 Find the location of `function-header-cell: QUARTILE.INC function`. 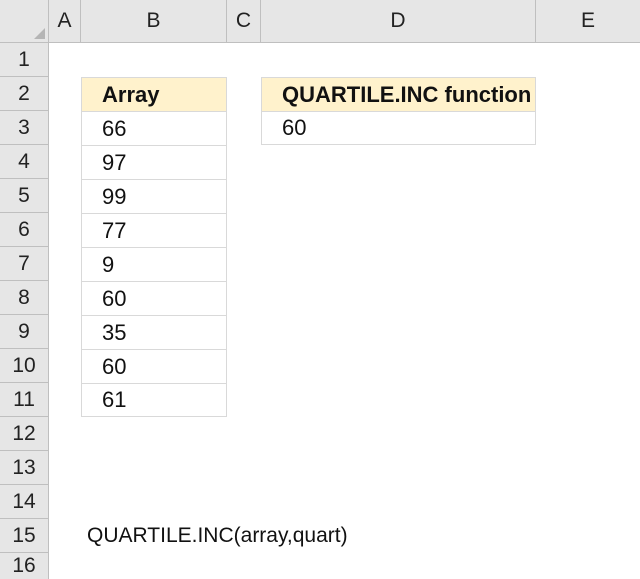

function-header-cell: QUARTILE.INC function is located at coordinates (398, 94).